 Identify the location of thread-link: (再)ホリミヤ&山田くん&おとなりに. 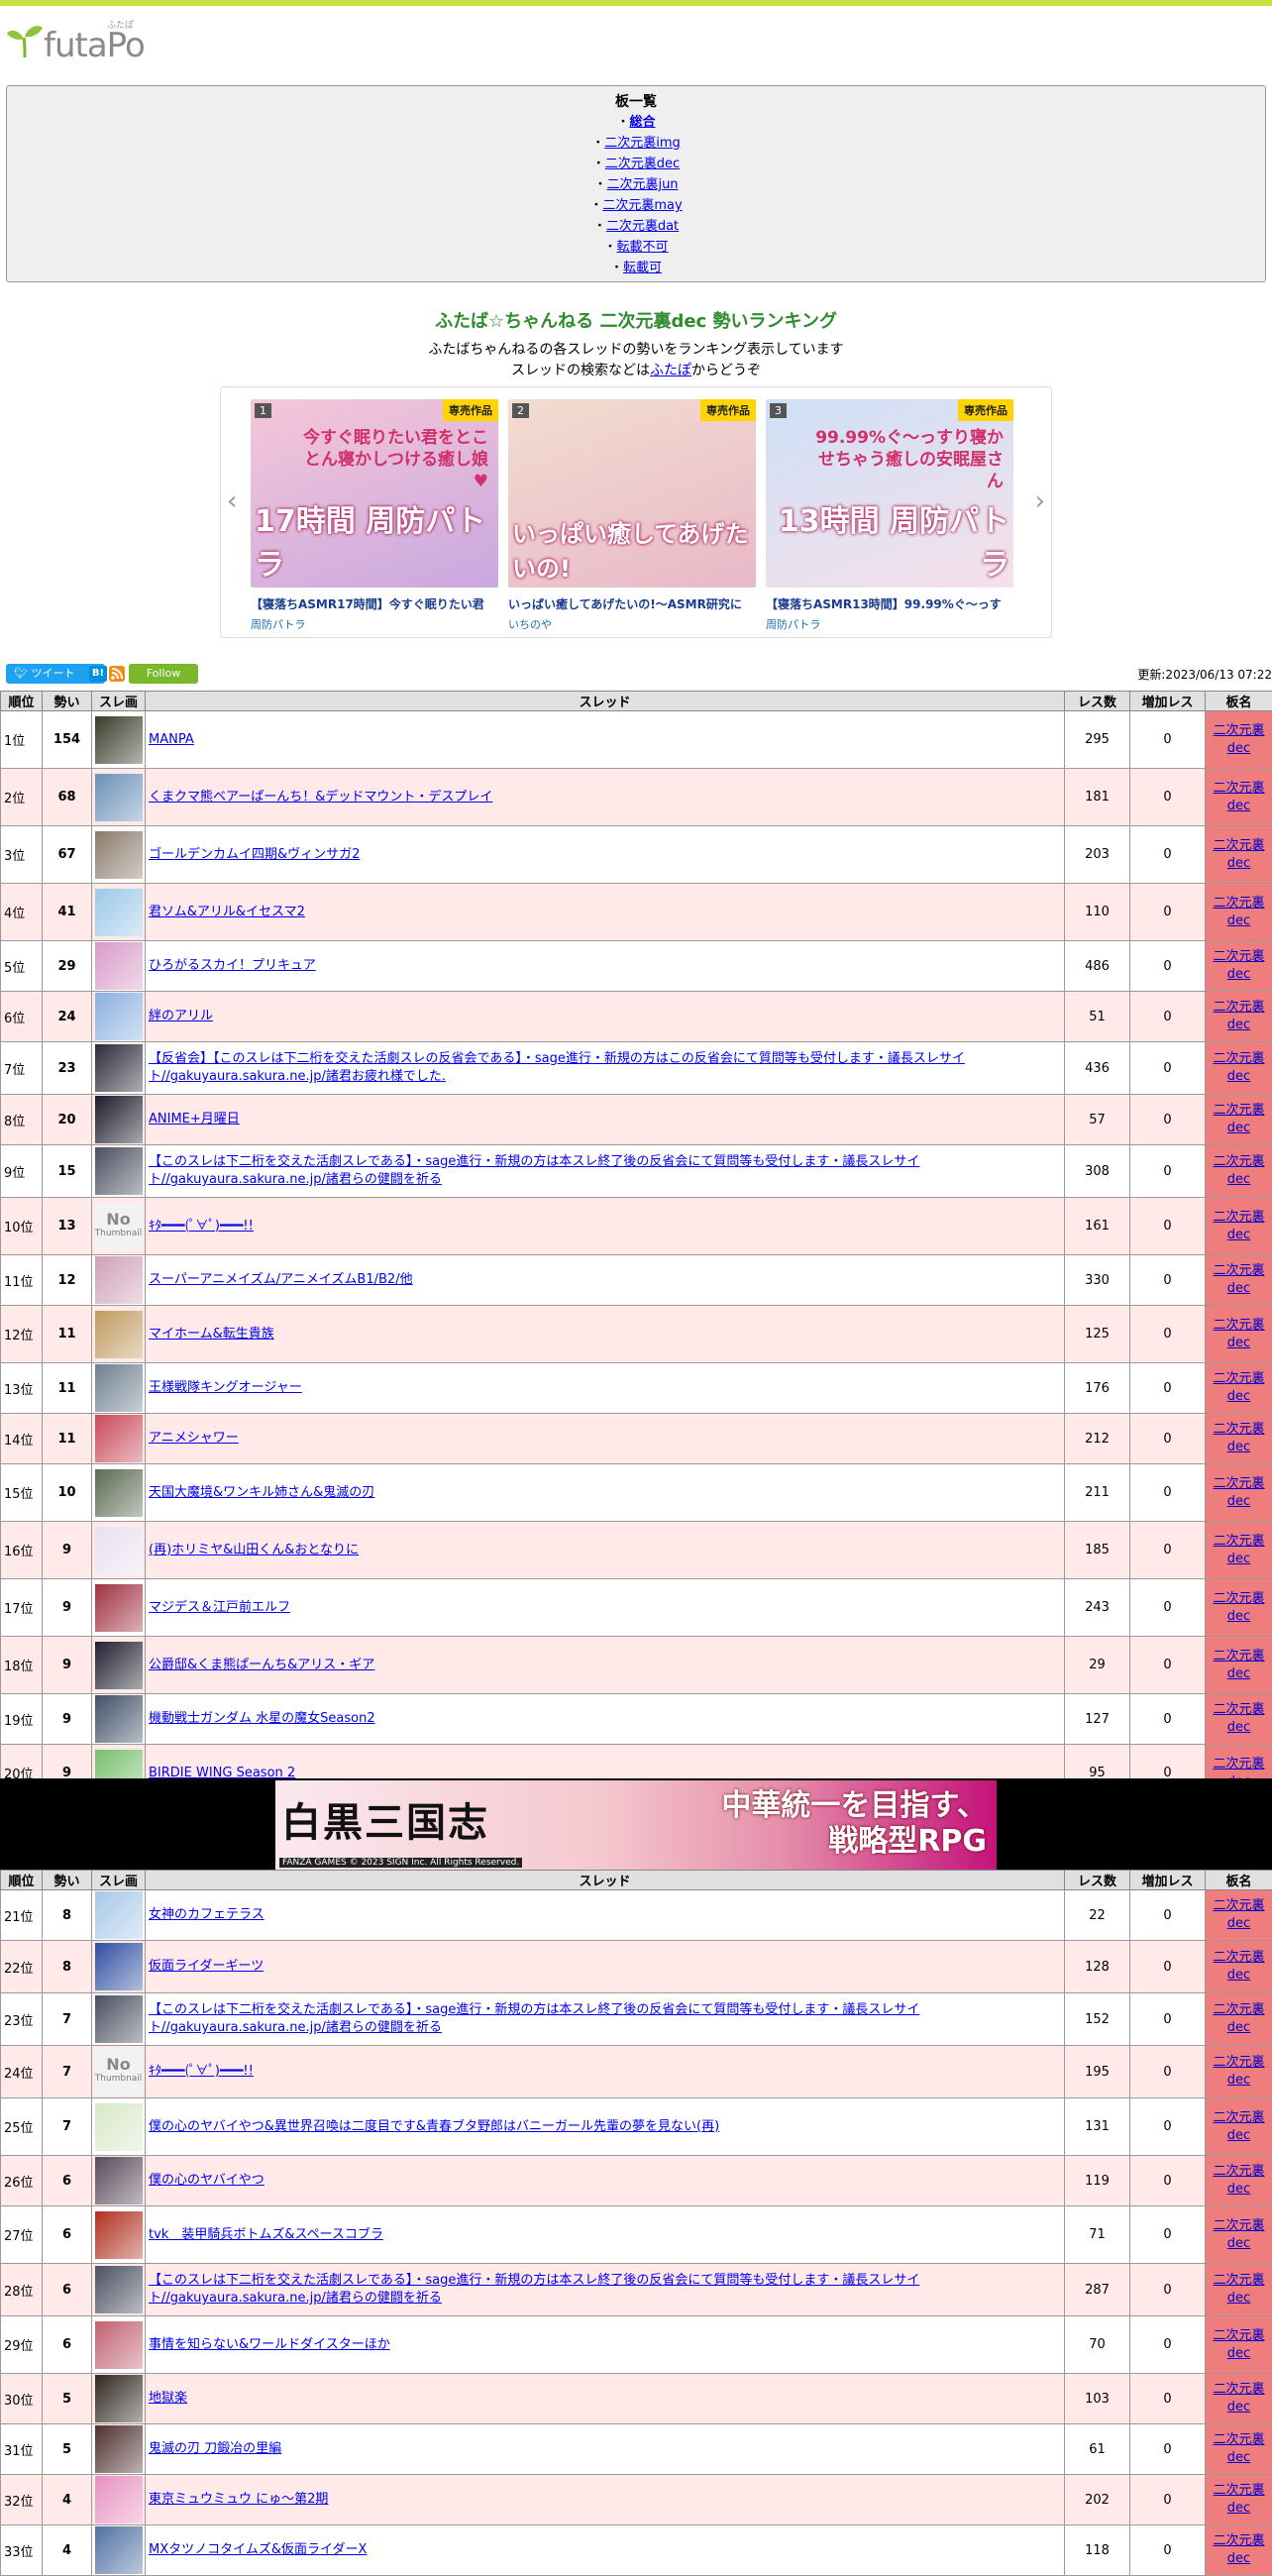
(254, 1550).